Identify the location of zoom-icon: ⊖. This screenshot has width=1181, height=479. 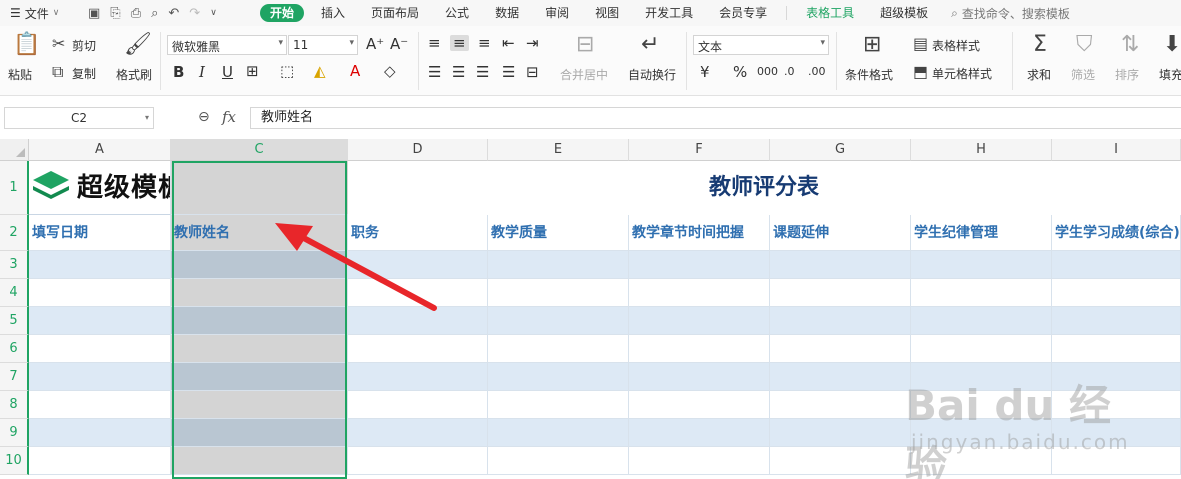
(204, 117).